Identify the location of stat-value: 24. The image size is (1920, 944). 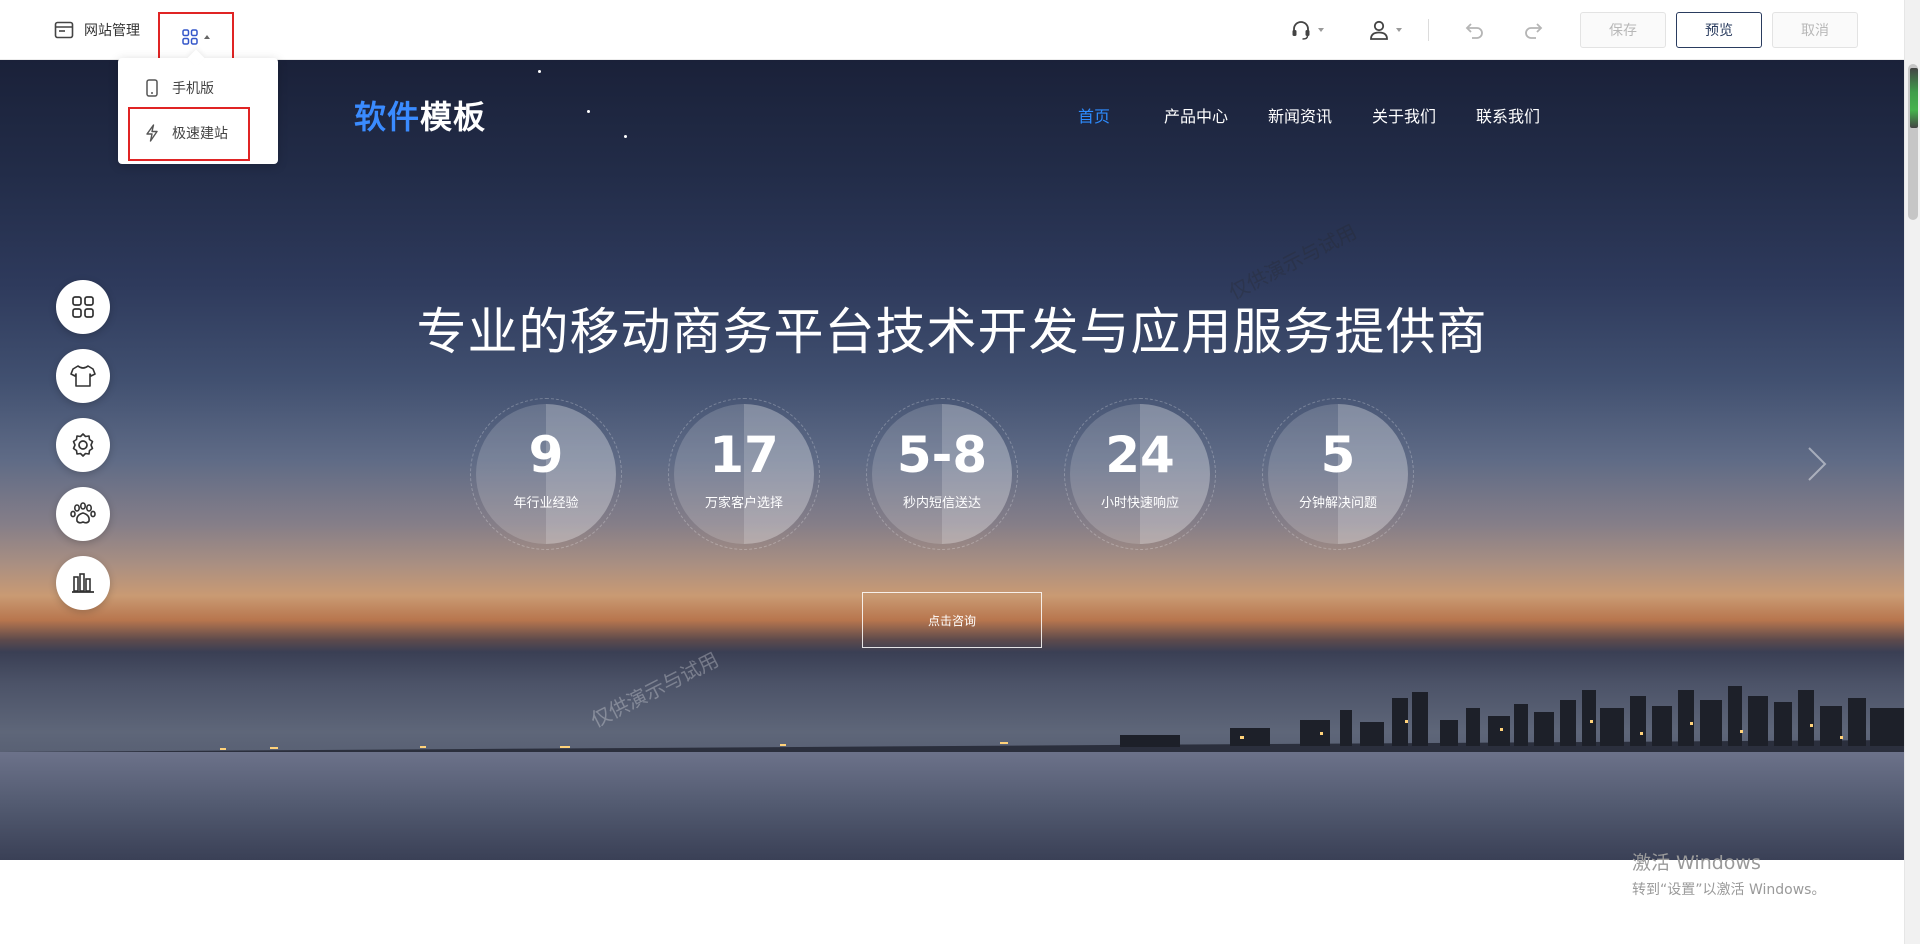
(1140, 455).